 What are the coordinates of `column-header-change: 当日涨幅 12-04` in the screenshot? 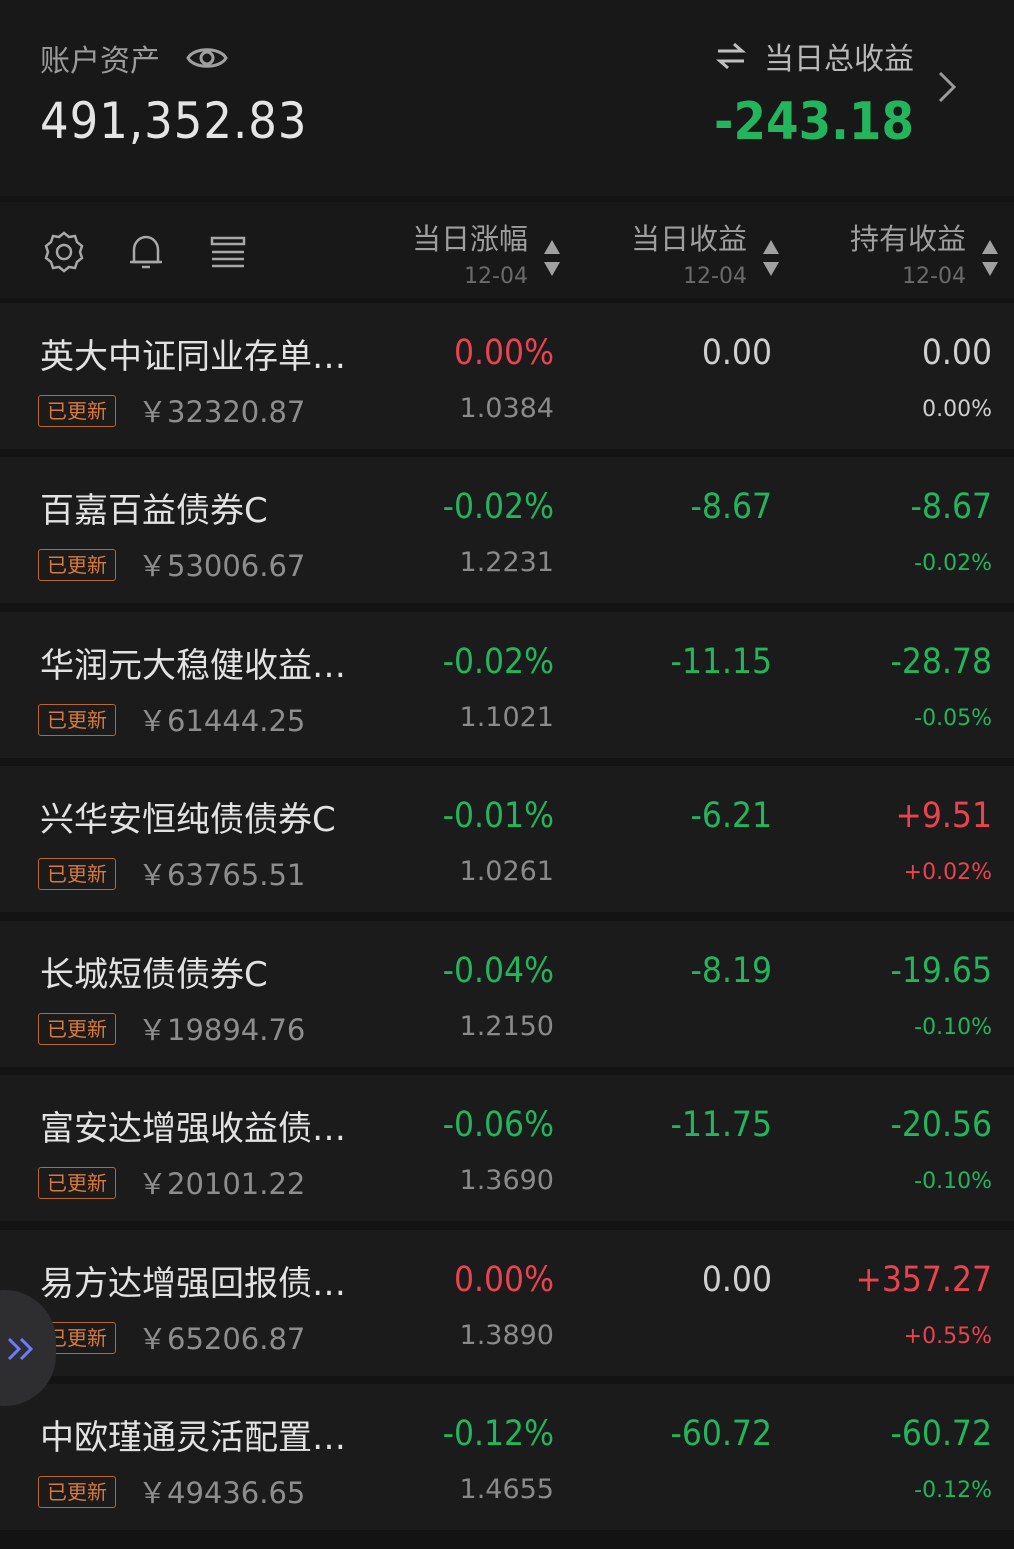 It's located at (470, 252).